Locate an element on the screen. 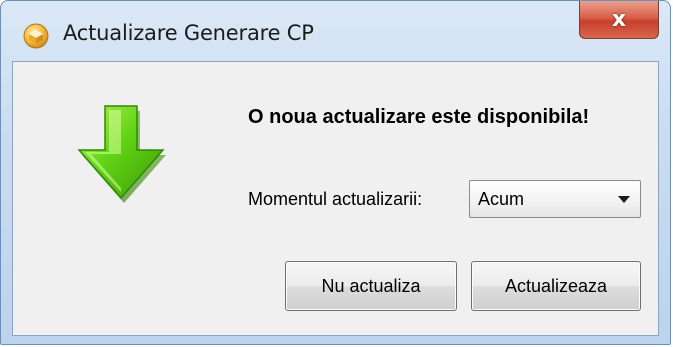 The image size is (673, 347). window-title: Actualizare Generare CP is located at coordinates (188, 33).